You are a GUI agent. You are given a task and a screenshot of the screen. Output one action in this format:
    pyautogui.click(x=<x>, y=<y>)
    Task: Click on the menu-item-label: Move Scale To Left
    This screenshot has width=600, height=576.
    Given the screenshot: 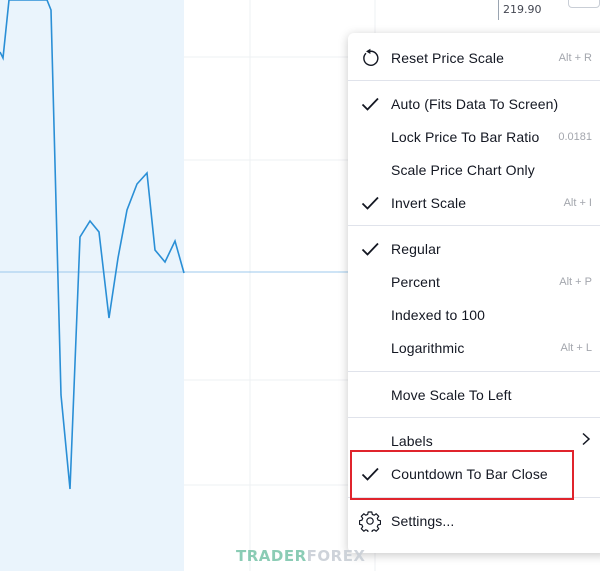 What is the action you would take?
    pyautogui.click(x=451, y=394)
    